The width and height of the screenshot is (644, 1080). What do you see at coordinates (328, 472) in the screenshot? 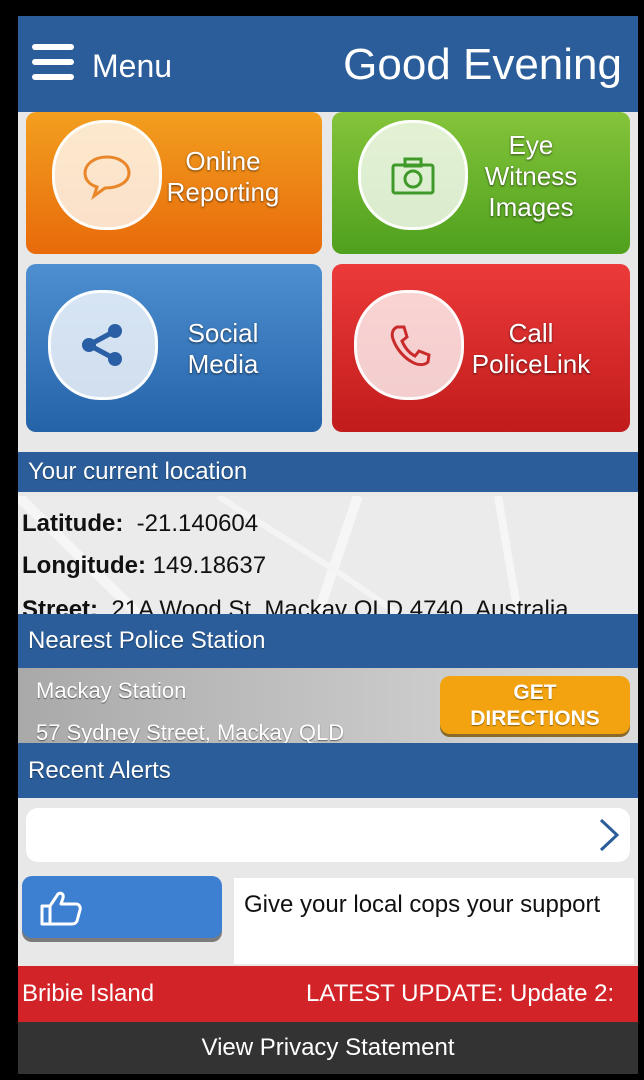
I see `location-section-title: Your current location` at bounding box center [328, 472].